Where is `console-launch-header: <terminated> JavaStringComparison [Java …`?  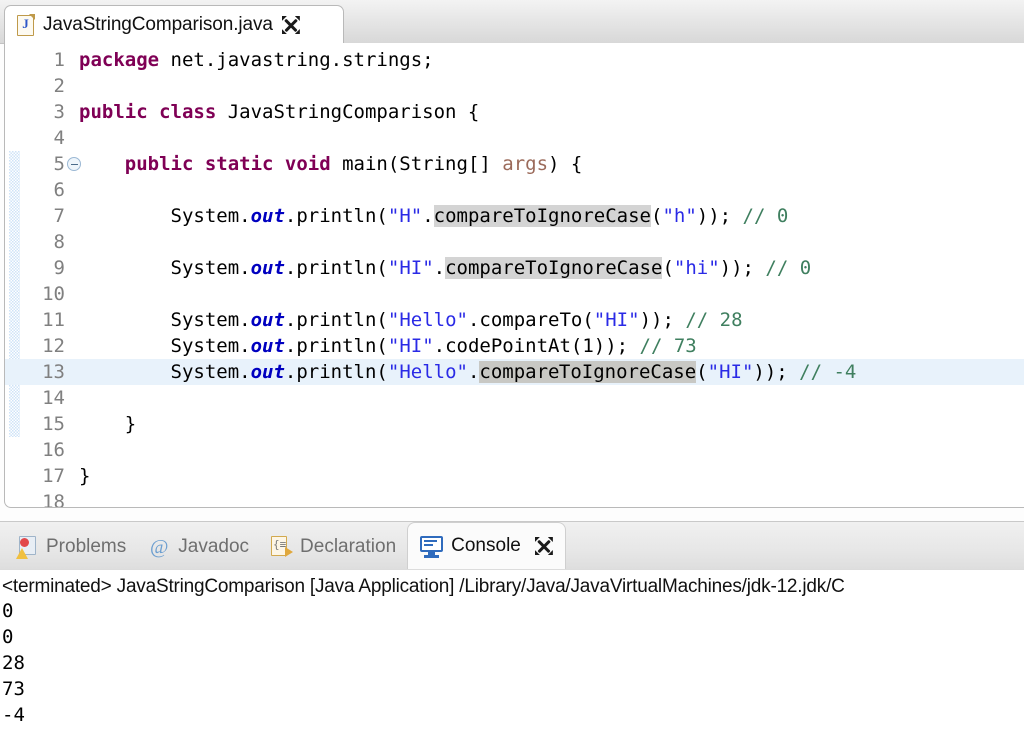 console-launch-header: <terminated> JavaStringComparison [Java … is located at coordinates (423, 586).